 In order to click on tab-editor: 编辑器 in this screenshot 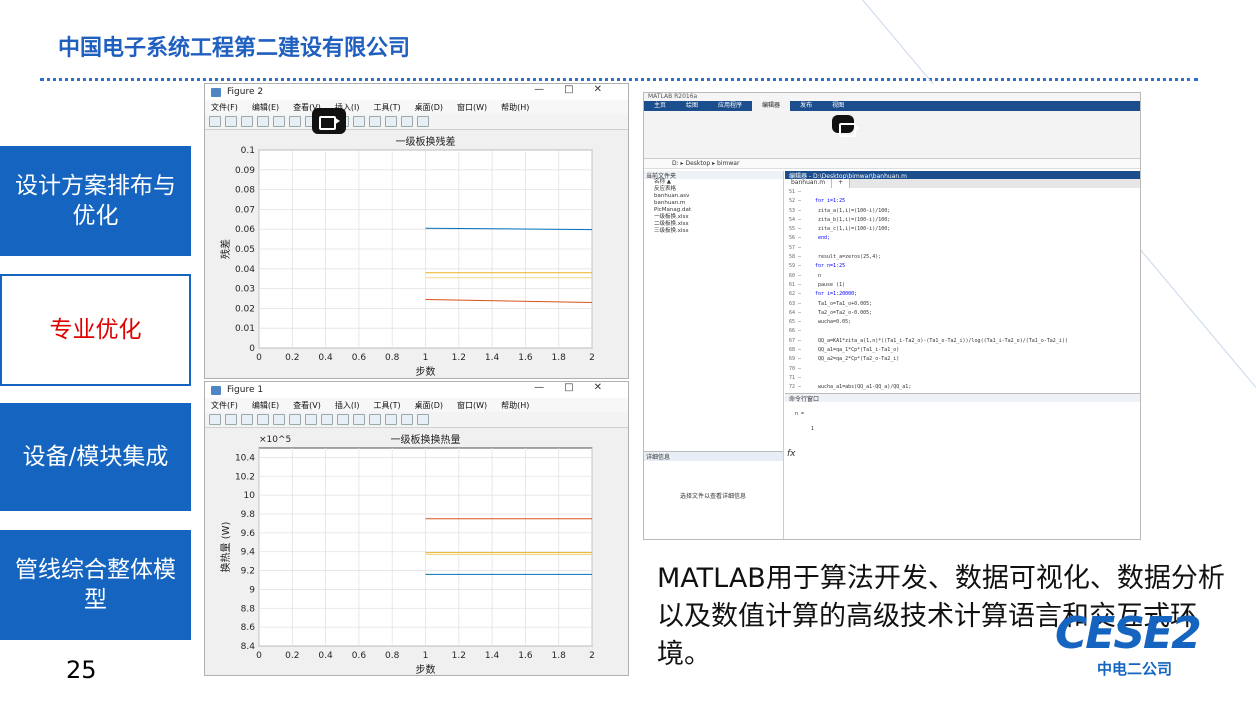, I will do `click(771, 106)`.